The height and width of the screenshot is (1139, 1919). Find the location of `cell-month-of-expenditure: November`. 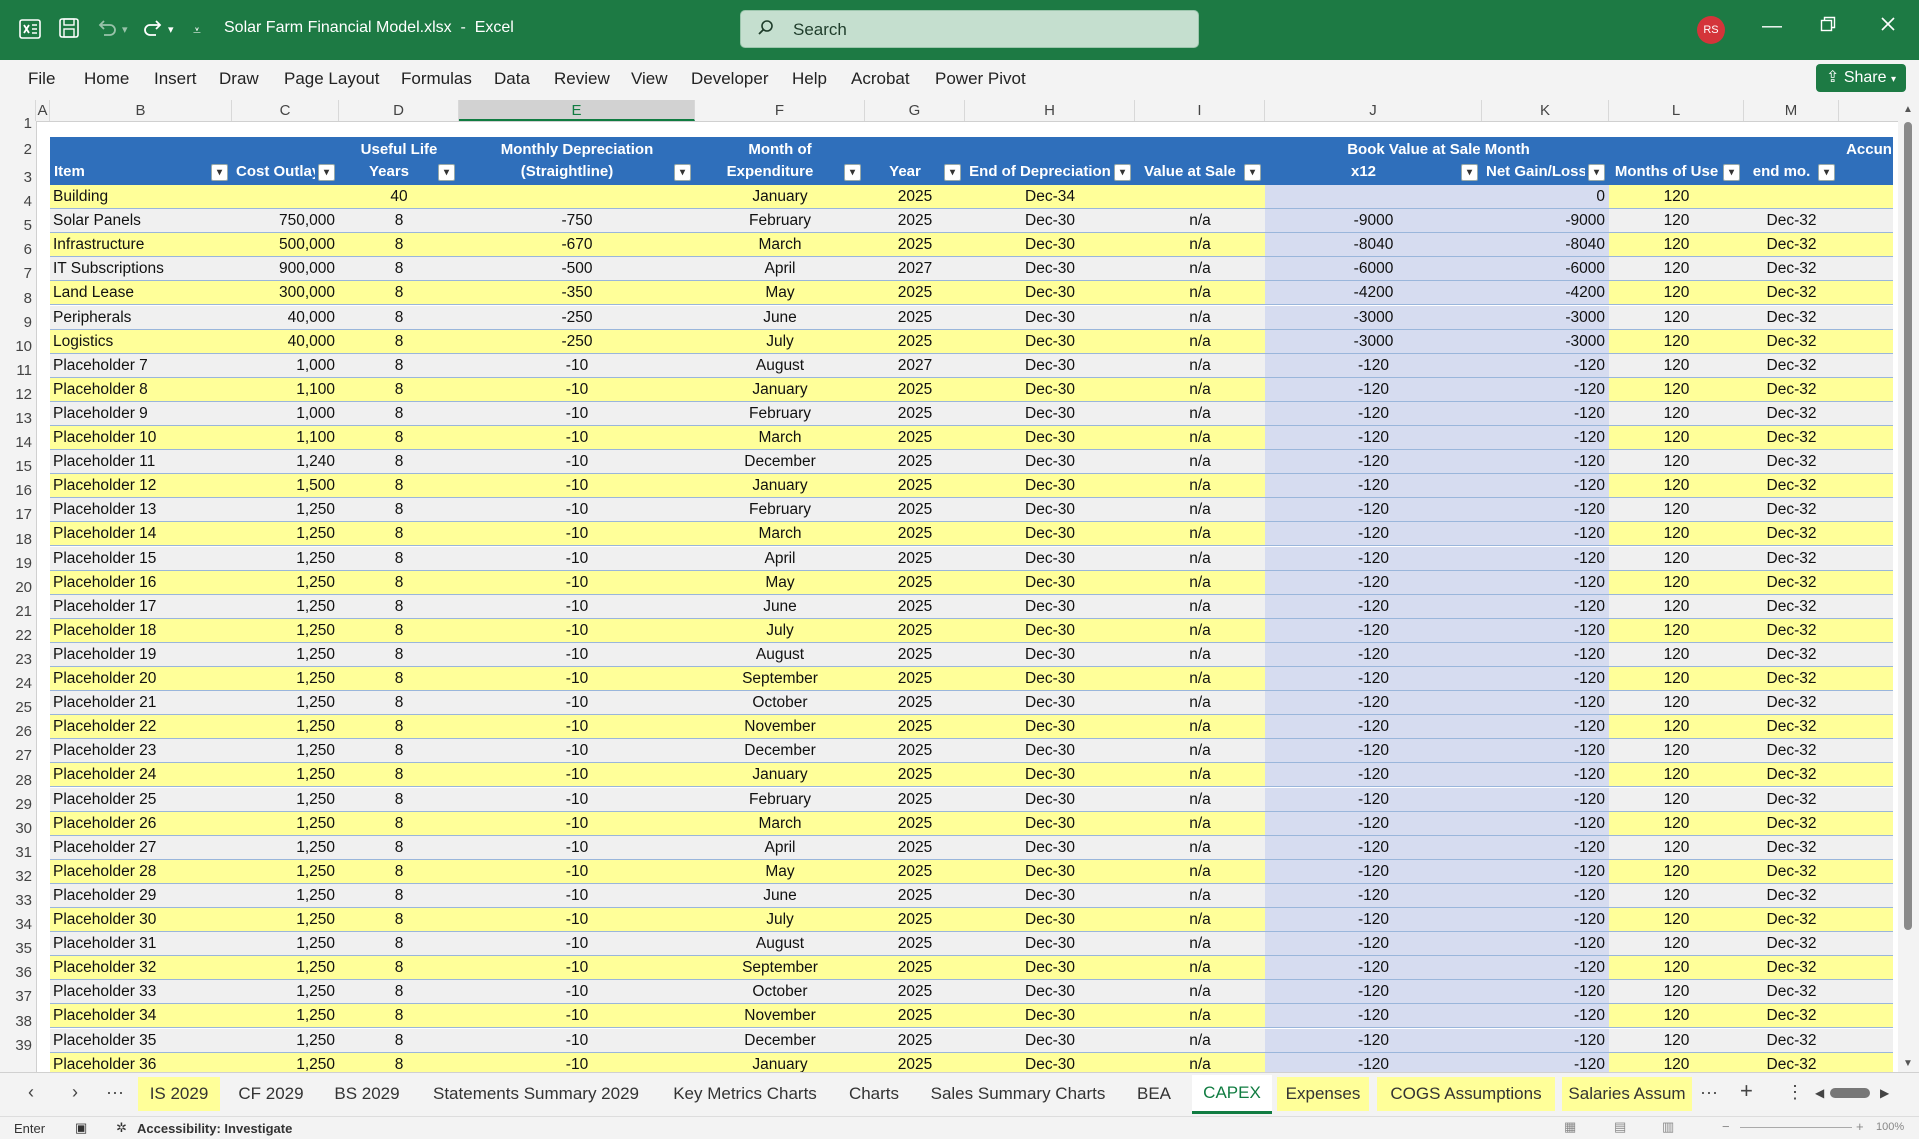

cell-month-of-expenditure: November is located at coordinates (780, 1015).